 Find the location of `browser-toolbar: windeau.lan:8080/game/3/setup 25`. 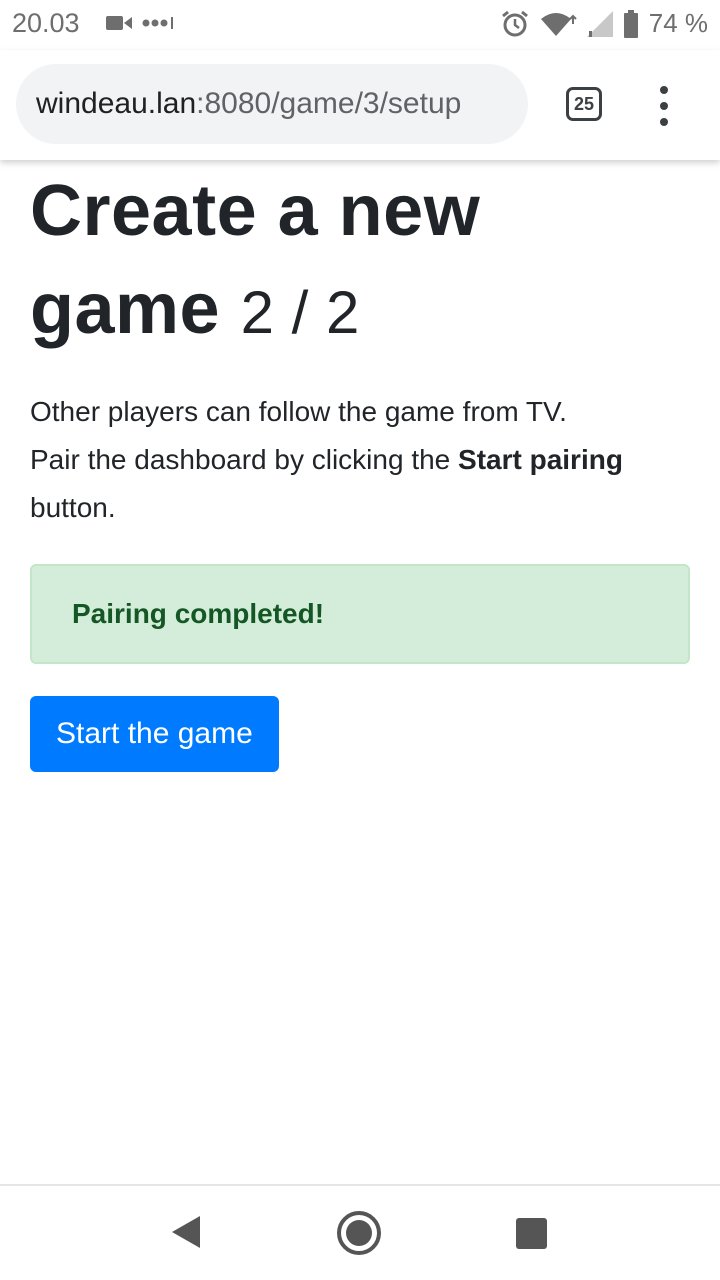

browser-toolbar: windeau.lan:8080/game/3/setup 25 is located at coordinates (360, 105).